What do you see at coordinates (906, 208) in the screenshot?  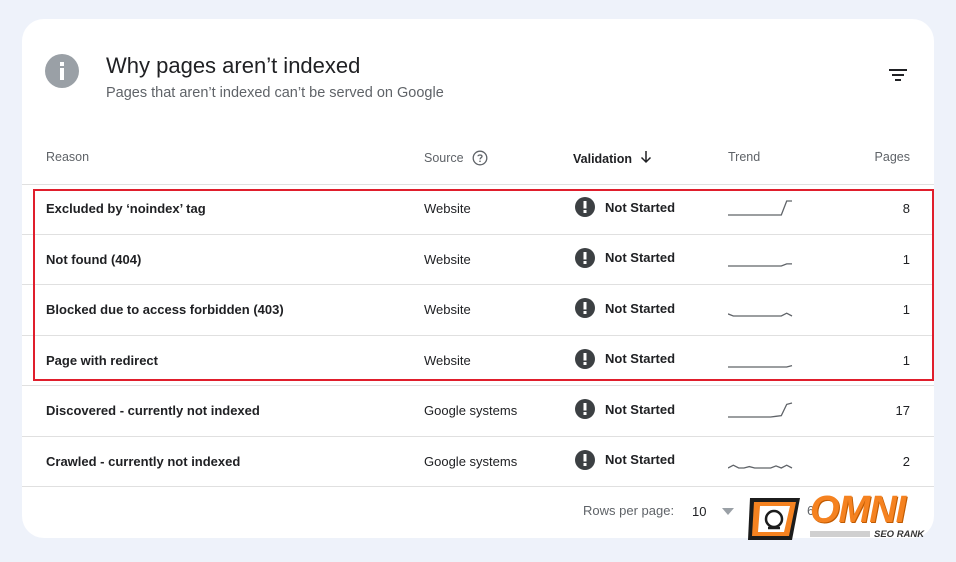 I see `row-pages: 8` at bounding box center [906, 208].